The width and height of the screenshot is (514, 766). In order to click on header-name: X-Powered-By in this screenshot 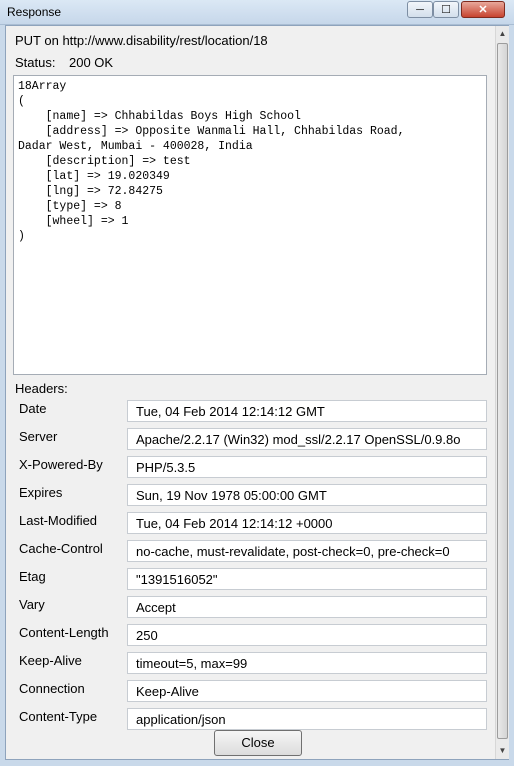, I will do `click(61, 464)`.